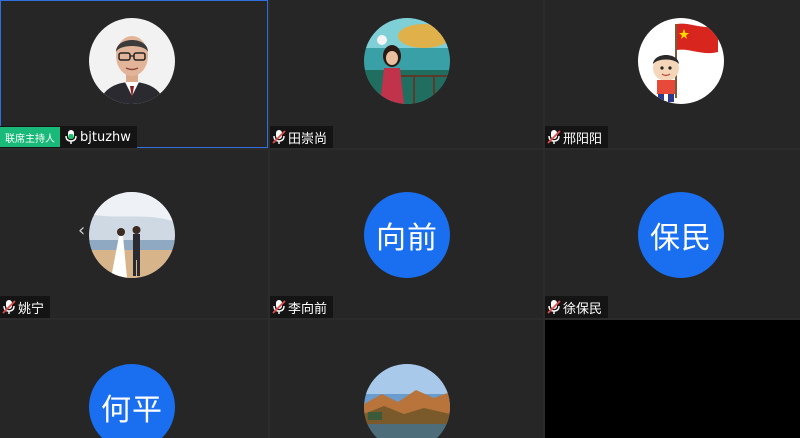  I want to click on participant-namebar: 邢阳阳, so click(577, 137).